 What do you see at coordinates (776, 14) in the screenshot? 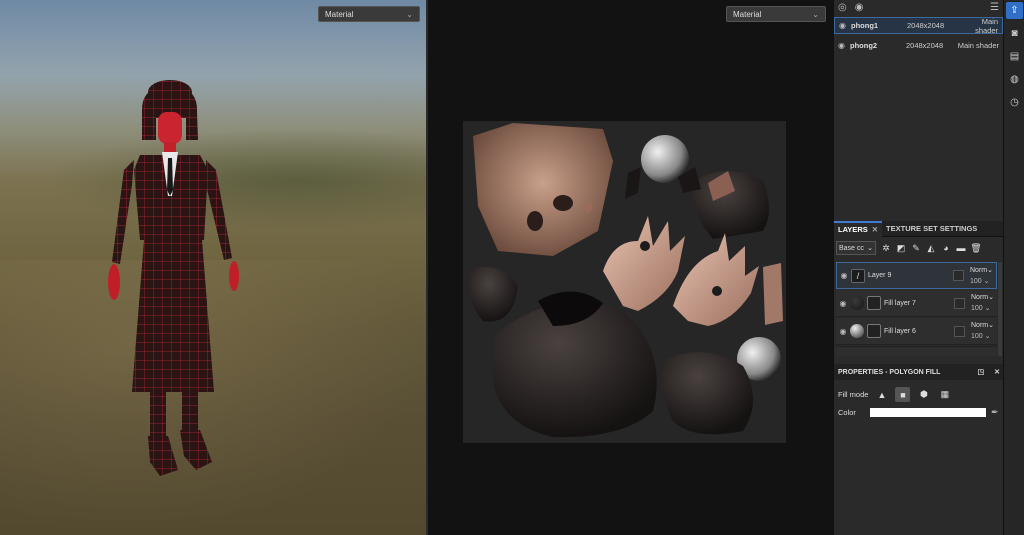
I see `material-dropdown-2d: Material ⌄` at bounding box center [776, 14].